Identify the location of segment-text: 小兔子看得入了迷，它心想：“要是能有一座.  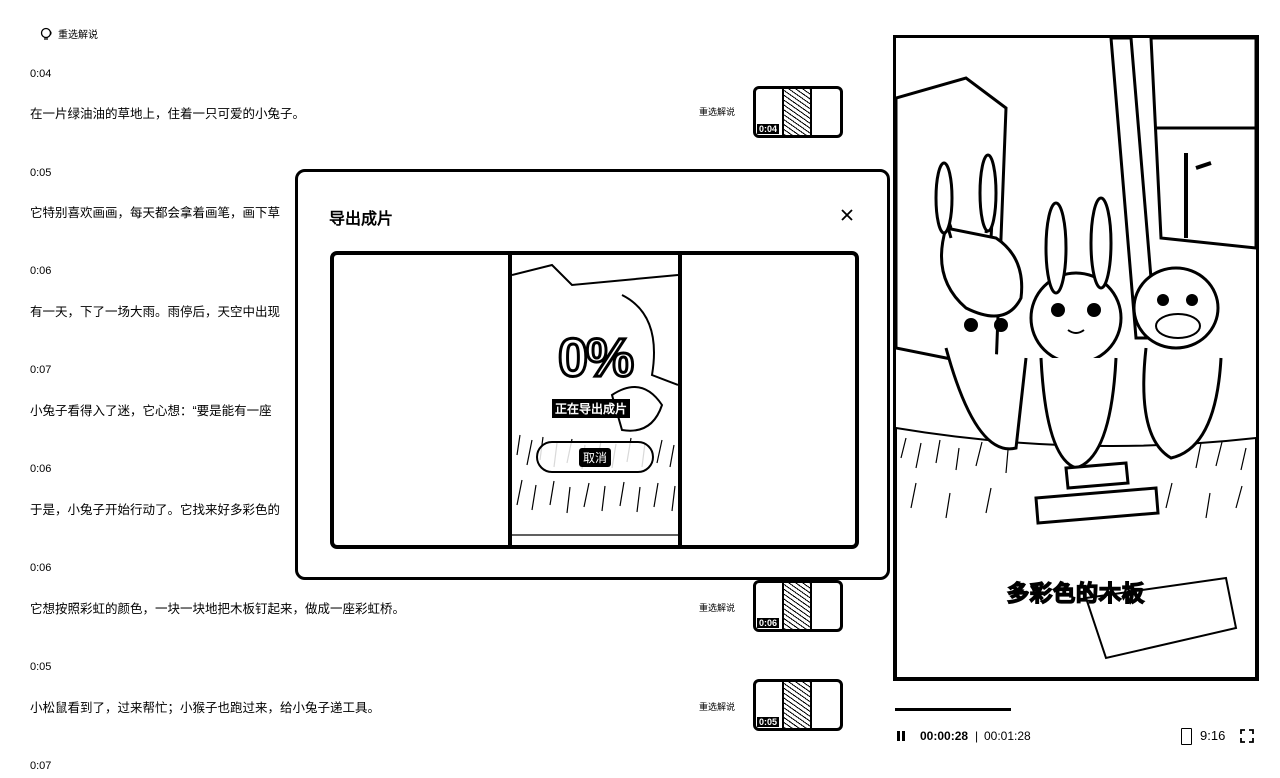
(151, 411).